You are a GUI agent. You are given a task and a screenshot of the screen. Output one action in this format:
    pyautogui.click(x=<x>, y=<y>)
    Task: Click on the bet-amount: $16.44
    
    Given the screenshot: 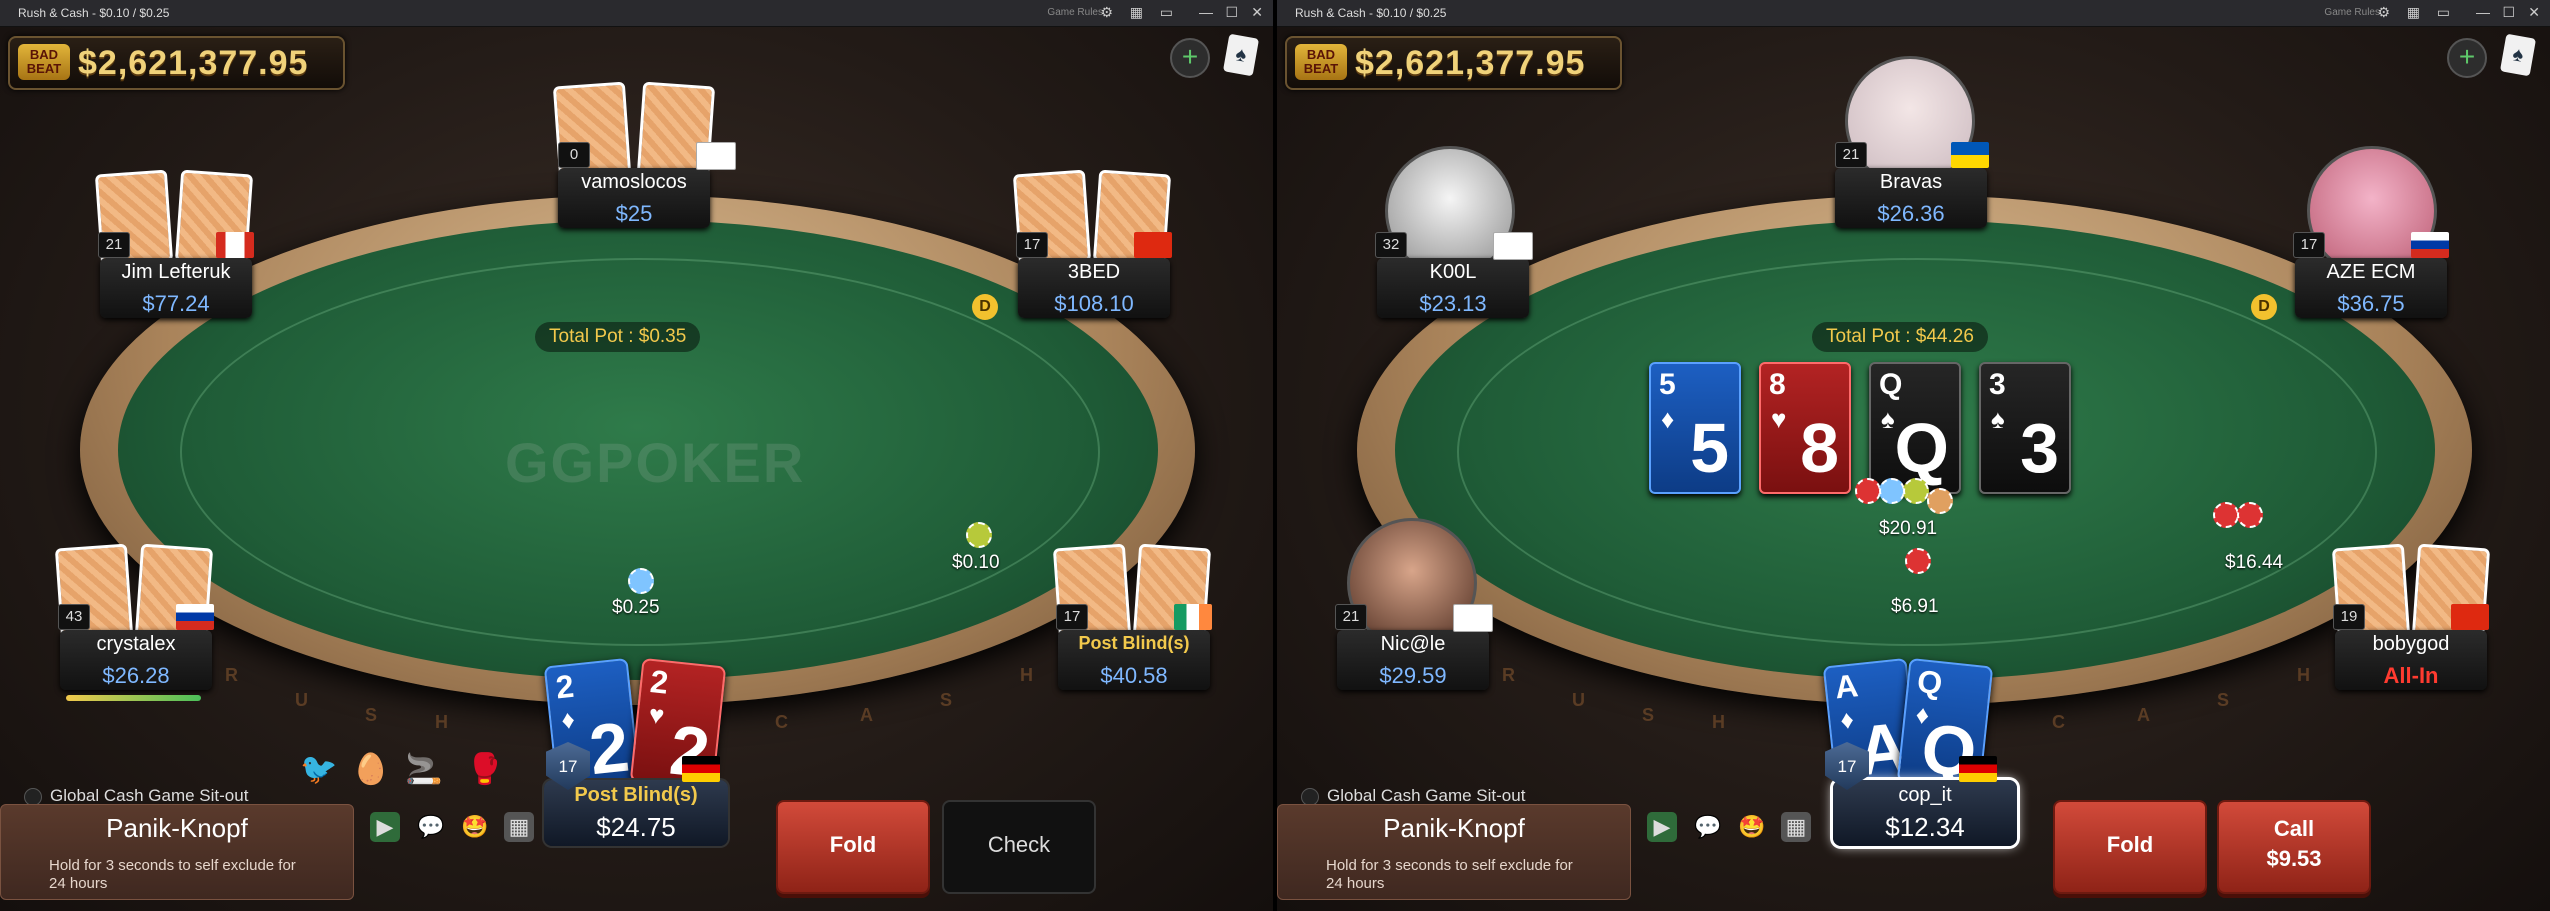 What is the action you would take?
    pyautogui.click(x=2254, y=562)
    